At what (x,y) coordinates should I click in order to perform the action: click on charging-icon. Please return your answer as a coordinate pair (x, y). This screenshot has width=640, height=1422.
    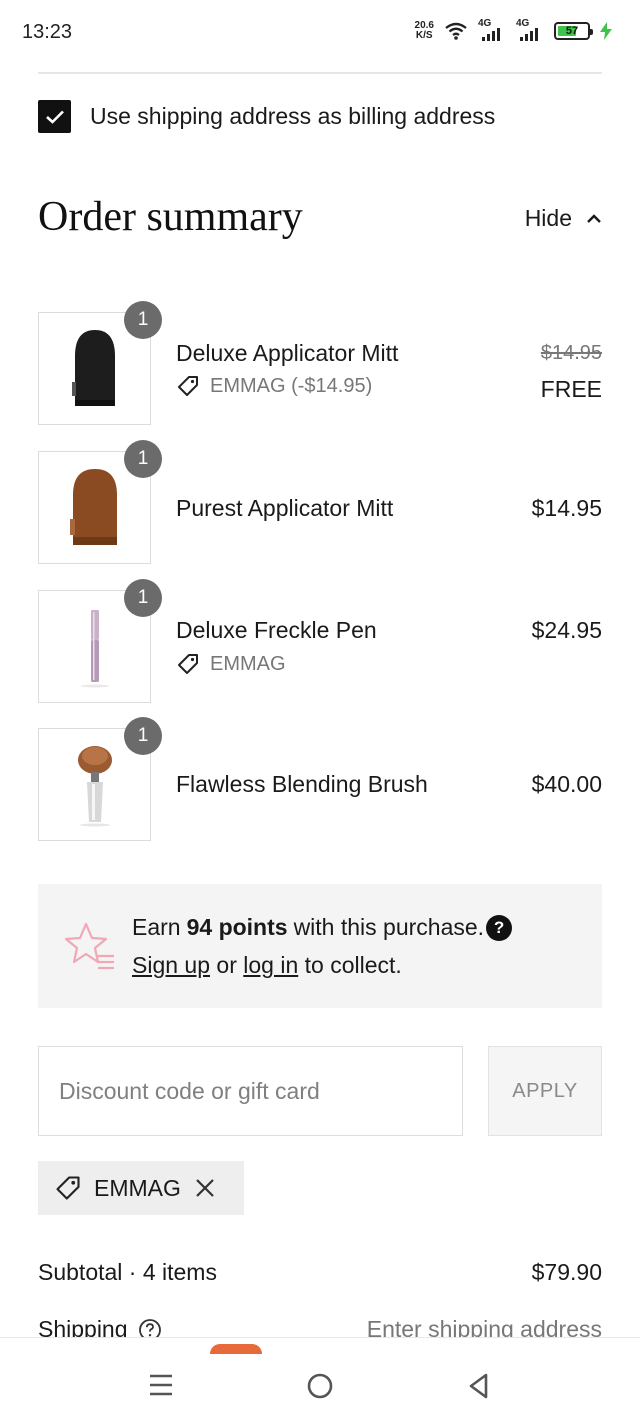
    Looking at the image, I should click on (606, 31).